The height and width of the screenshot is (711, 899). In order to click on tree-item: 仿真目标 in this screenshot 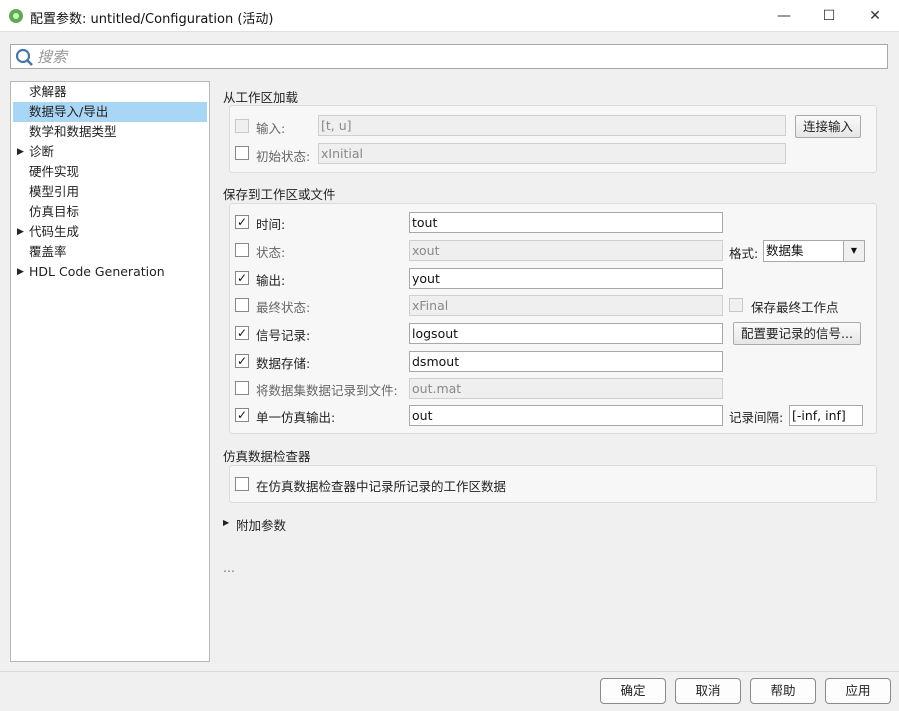, I will do `click(110, 212)`.